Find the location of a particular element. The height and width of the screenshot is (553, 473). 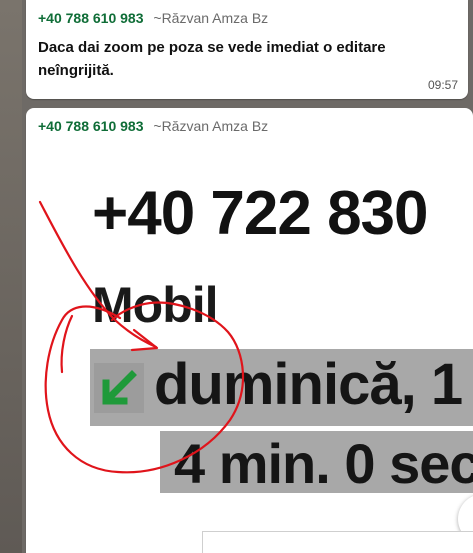

call-log-phone-type: Mobil is located at coordinates (155, 305).